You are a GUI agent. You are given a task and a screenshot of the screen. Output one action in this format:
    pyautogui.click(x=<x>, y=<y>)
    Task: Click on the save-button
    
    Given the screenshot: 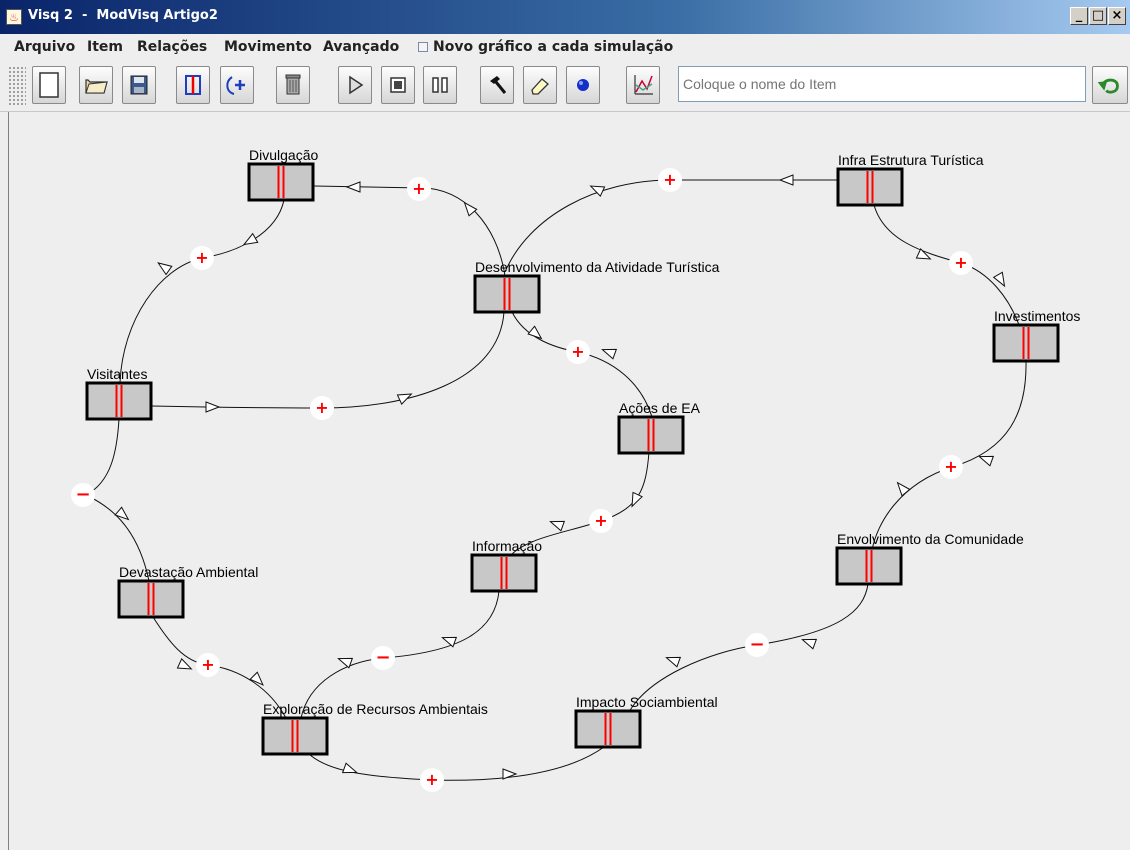 What is the action you would take?
    pyautogui.click(x=139, y=85)
    